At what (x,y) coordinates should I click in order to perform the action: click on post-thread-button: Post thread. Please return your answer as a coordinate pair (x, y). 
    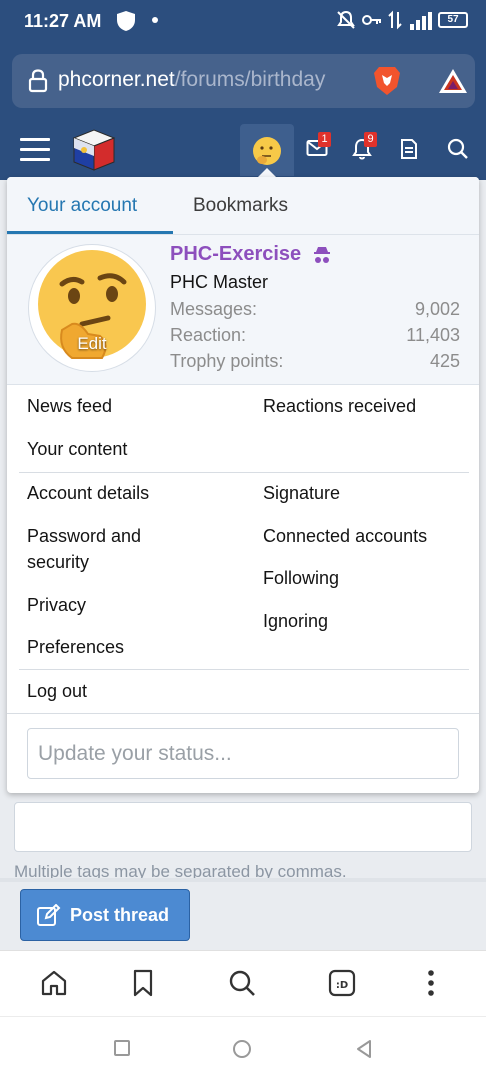
    Looking at the image, I should click on (105, 915).